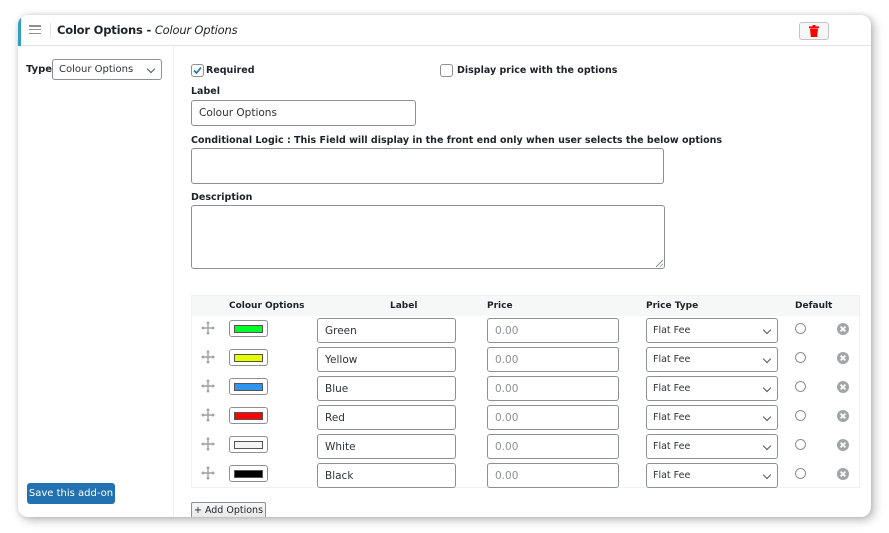 This screenshot has height=533, width=889. What do you see at coordinates (205, 91) in the screenshot?
I see `label-heading: Label` at bounding box center [205, 91].